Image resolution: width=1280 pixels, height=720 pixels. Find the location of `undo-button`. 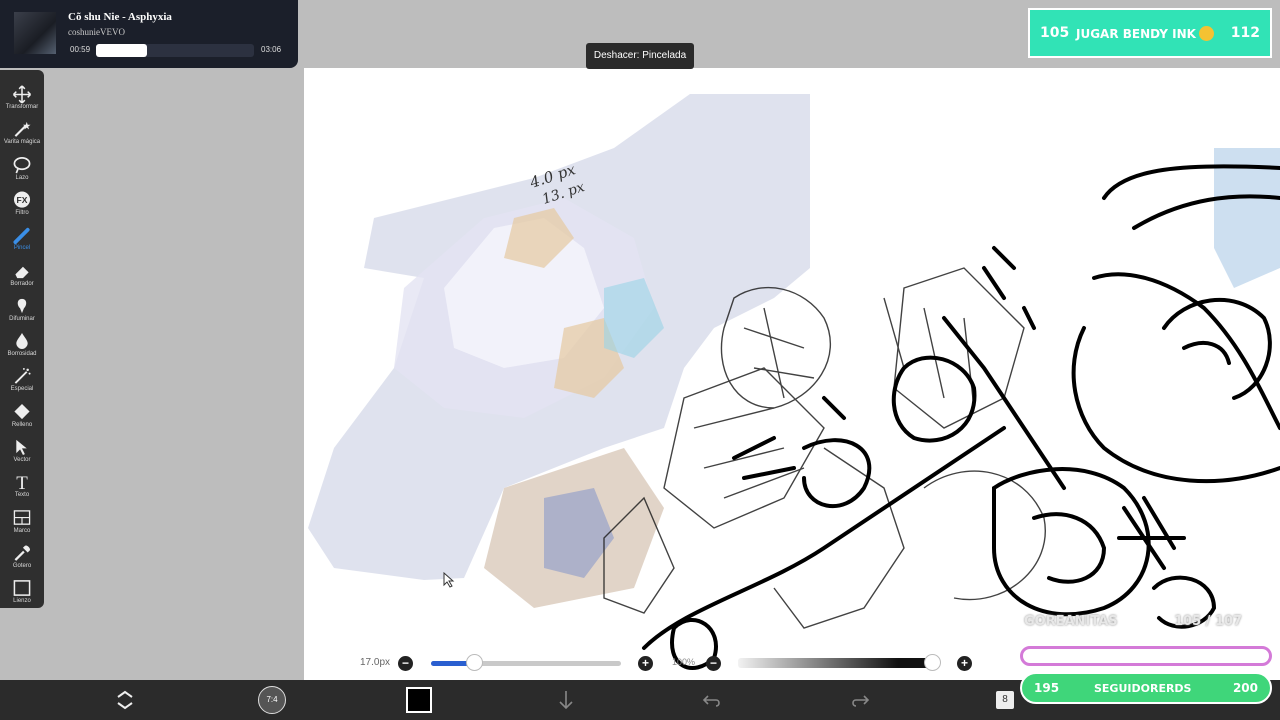

undo-button is located at coordinates (712, 700).